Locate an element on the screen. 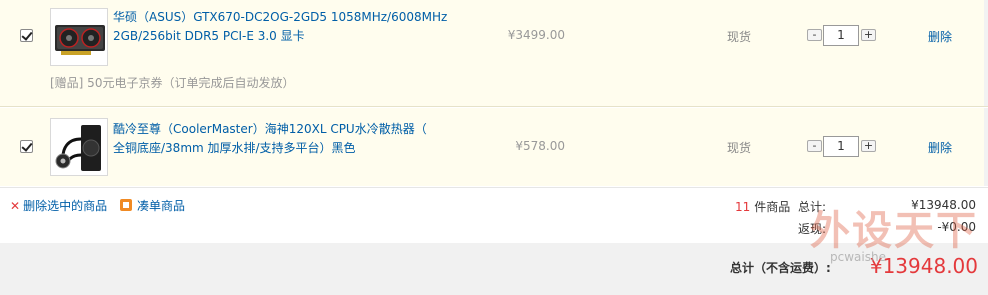 This screenshot has height=295, width=988. delete-selected-label: 删除选中的商品 is located at coordinates (65, 206).